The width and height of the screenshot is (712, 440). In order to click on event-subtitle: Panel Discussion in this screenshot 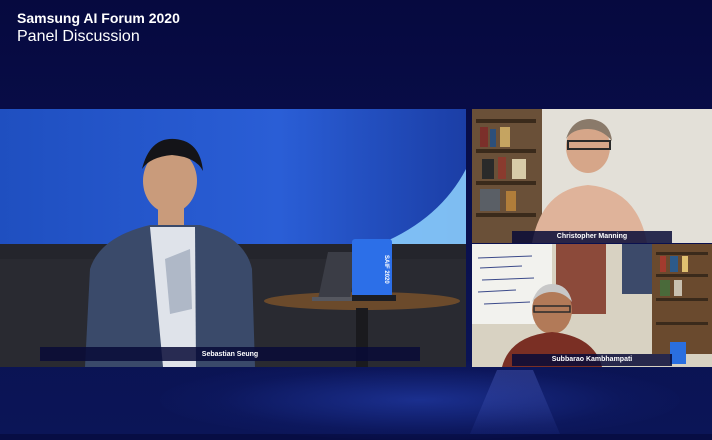, I will do `click(78, 36)`.